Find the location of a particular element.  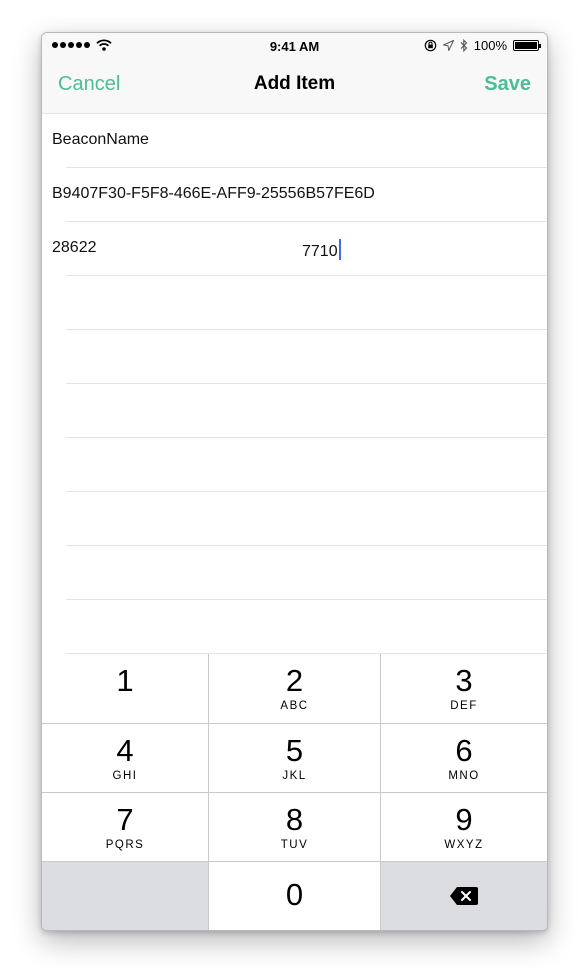

key-letters: DEF is located at coordinates (464, 706).